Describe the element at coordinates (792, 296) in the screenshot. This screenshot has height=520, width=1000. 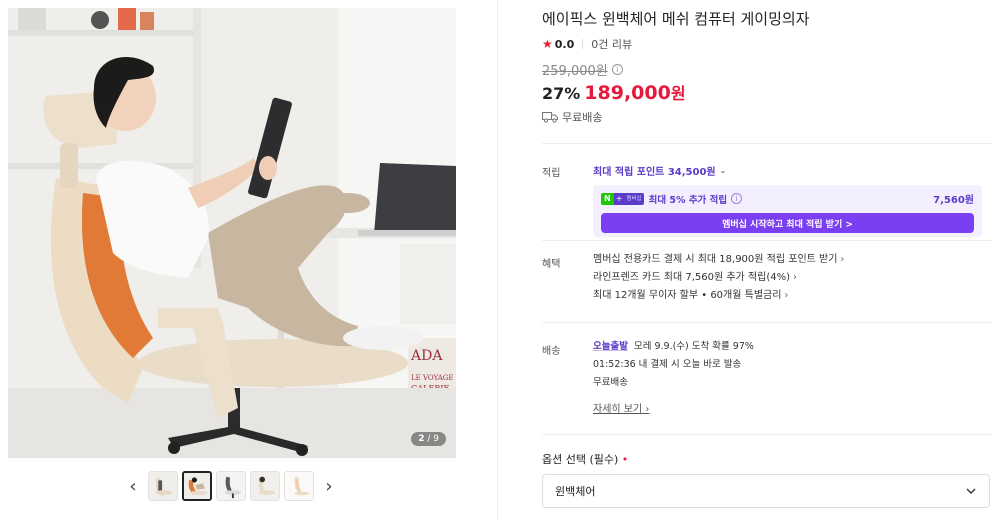
I see `benefit-item: 최대 12개월 무이자 할부 • 60개월 특별금리 ›` at that location.